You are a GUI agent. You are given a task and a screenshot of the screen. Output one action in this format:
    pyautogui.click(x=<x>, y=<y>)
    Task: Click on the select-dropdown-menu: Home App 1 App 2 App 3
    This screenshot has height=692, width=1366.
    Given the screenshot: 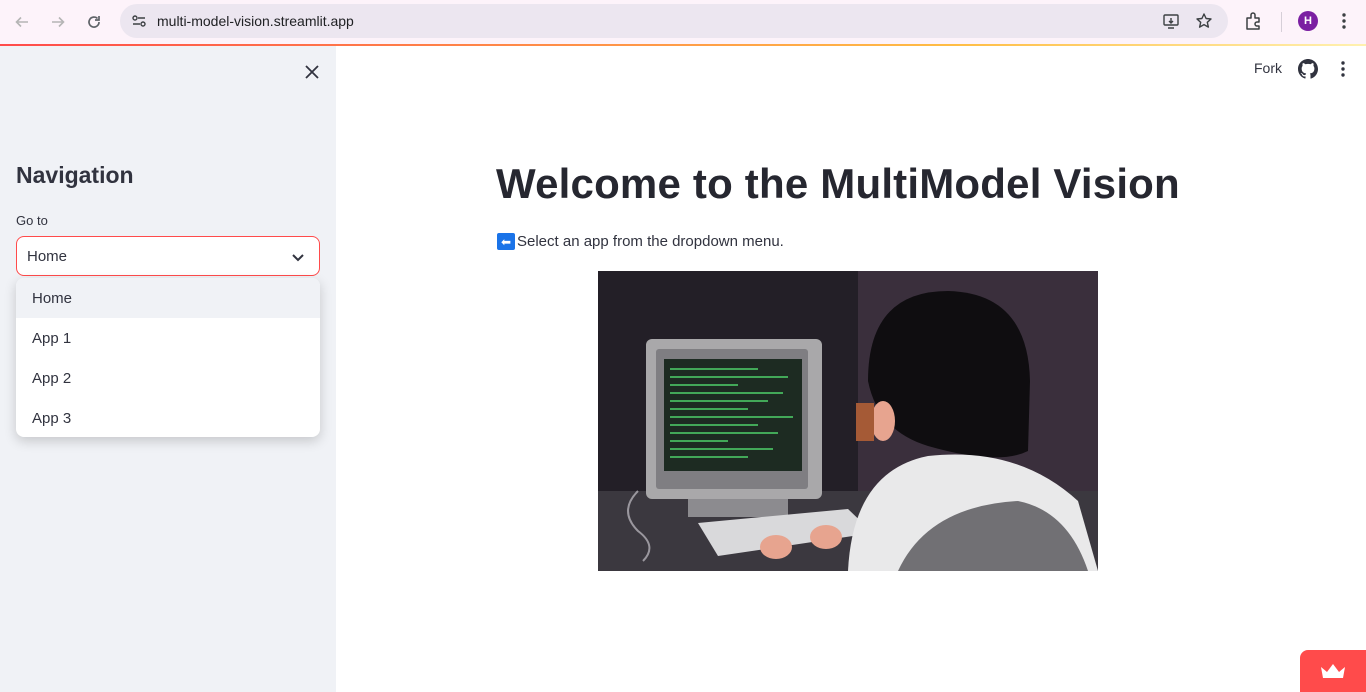 What is the action you would take?
    pyautogui.click(x=168, y=357)
    